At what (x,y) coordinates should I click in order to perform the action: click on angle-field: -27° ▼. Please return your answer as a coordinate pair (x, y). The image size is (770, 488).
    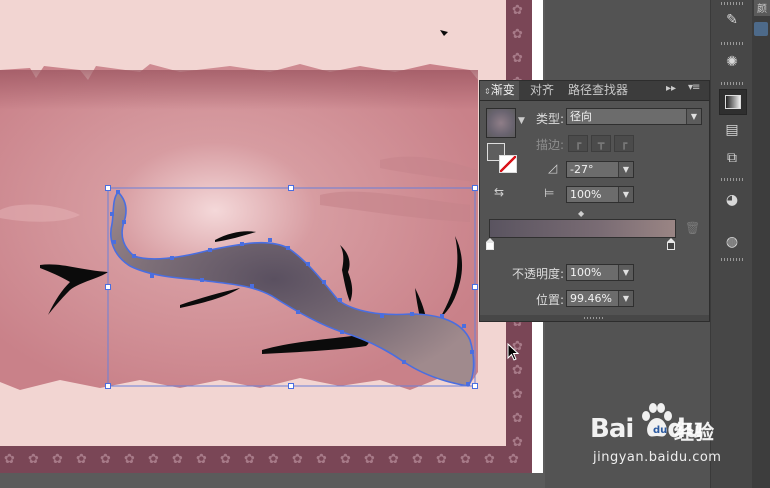
    Looking at the image, I should click on (600, 169).